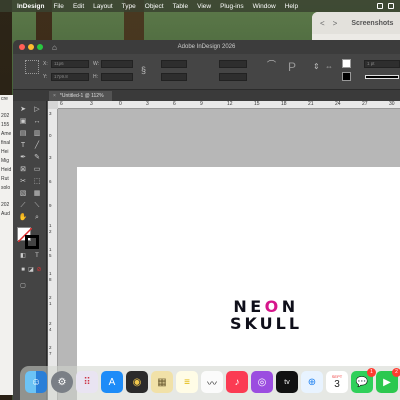  What do you see at coordinates (37, 256) in the screenshot?
I see `swap-colors-icon: T` at bounding box center [37, 256].